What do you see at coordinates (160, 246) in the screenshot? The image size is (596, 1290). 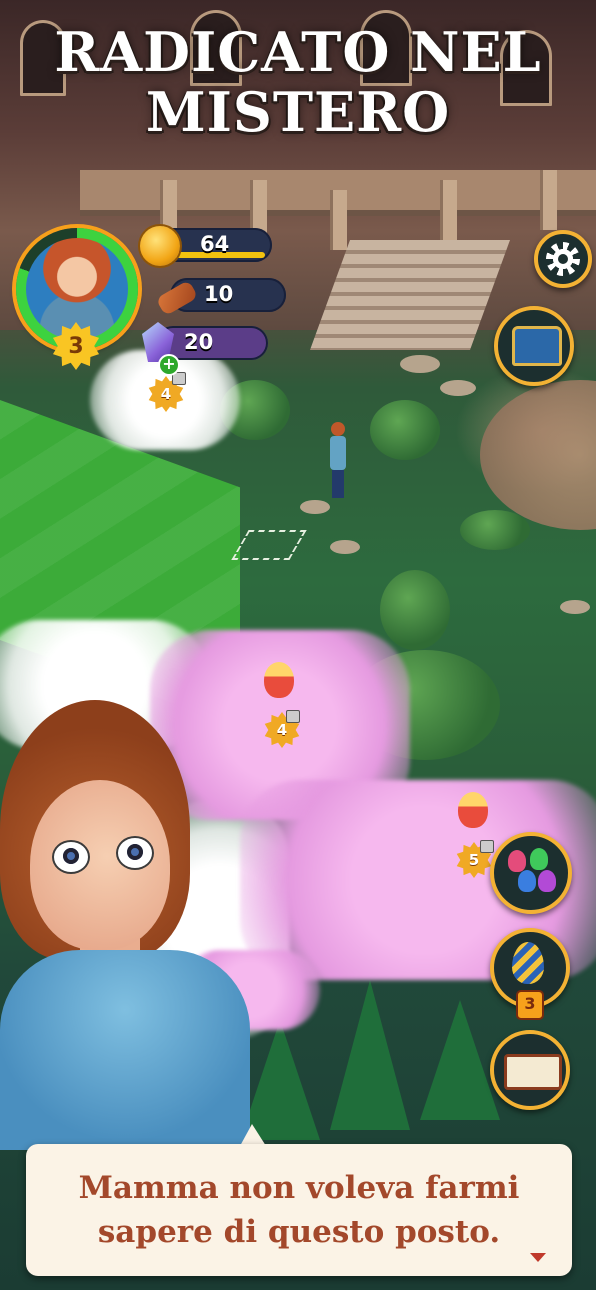 I see `coin-icon` at bounding box center [160, 246].